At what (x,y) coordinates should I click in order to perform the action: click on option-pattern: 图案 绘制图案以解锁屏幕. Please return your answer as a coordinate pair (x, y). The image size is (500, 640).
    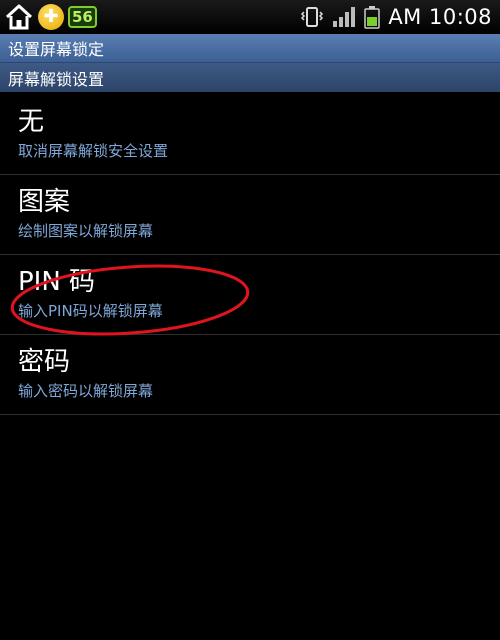
    Looking at the image, I should click on (250, 215).